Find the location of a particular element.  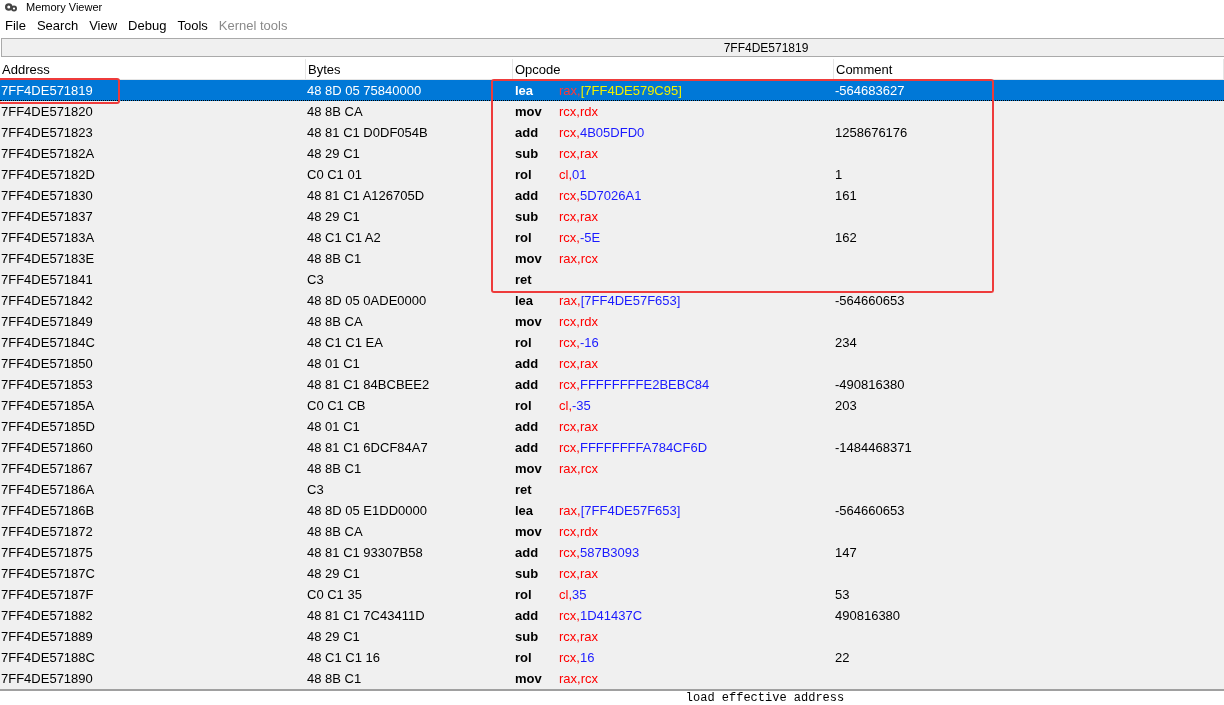

operand-cell: rcx,4B05DFD0 is located at coordinates (601, 132).